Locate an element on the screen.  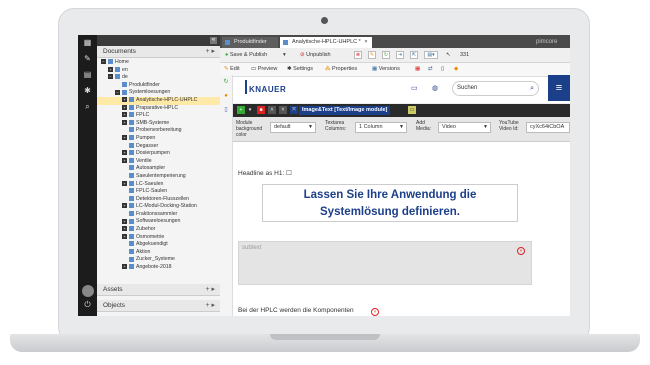
tree-item: + Dosierpumpen is located at coordinates (158, 154).